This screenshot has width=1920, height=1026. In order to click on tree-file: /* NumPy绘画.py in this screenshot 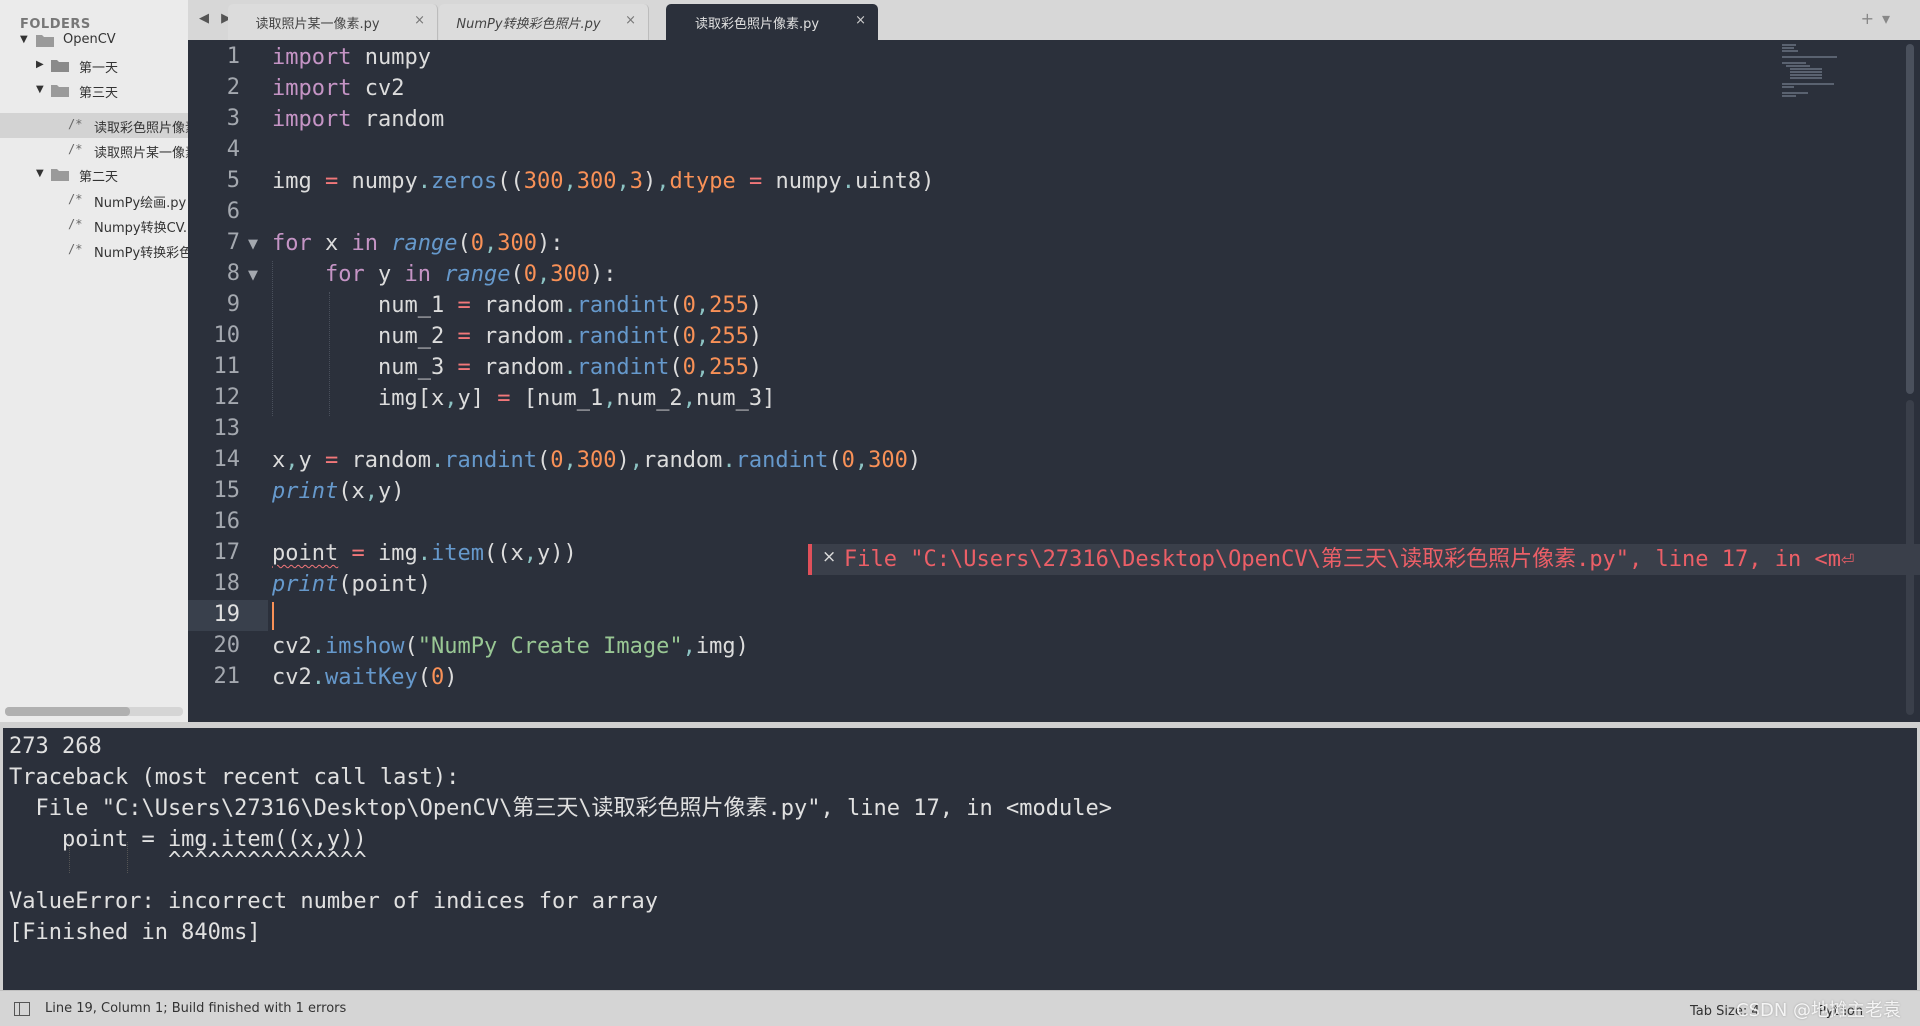, I will do `click(94, 200)`.